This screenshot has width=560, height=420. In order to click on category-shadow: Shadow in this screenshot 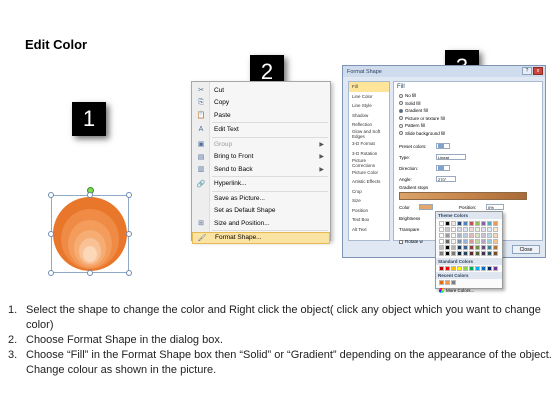, I will do `click(369, 116)`.